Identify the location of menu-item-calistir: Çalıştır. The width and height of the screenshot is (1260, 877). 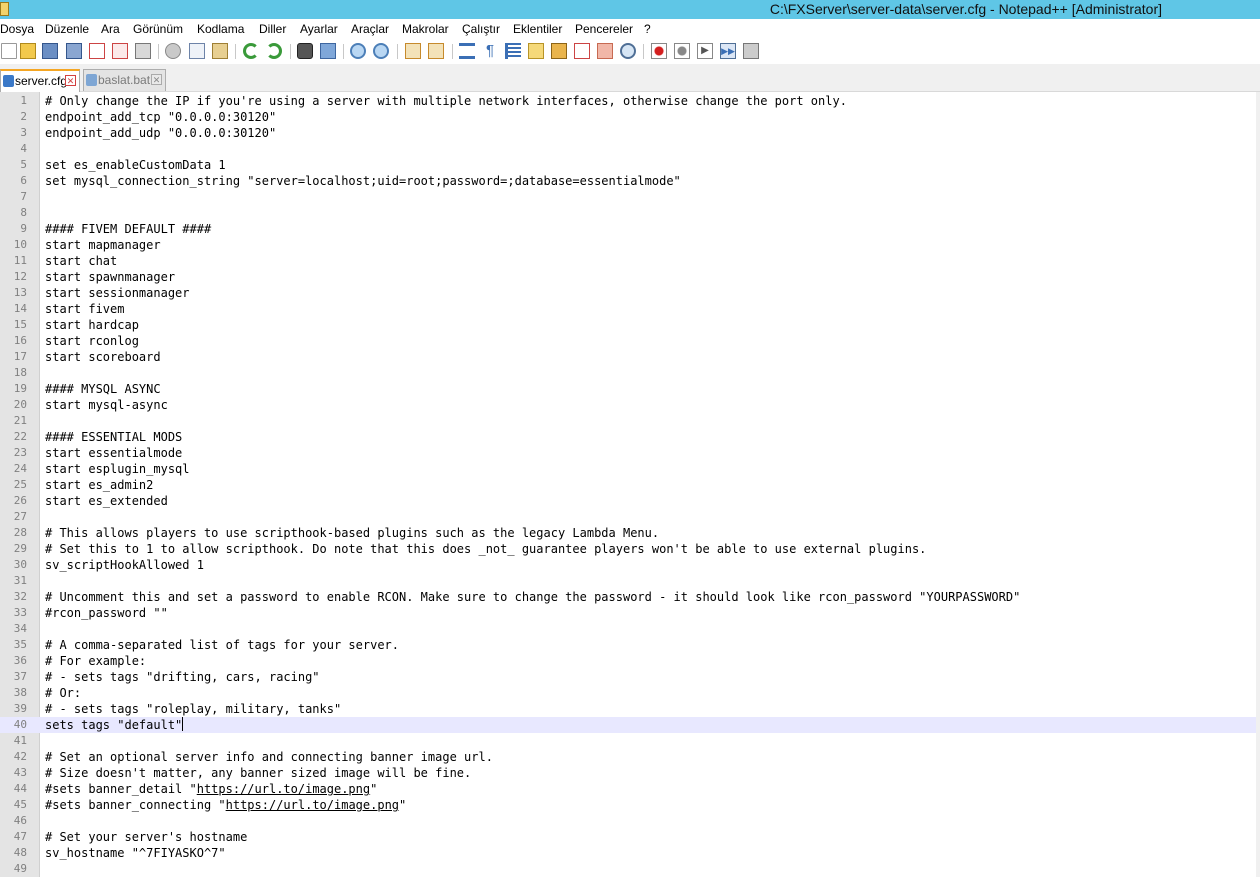
(481, 29).